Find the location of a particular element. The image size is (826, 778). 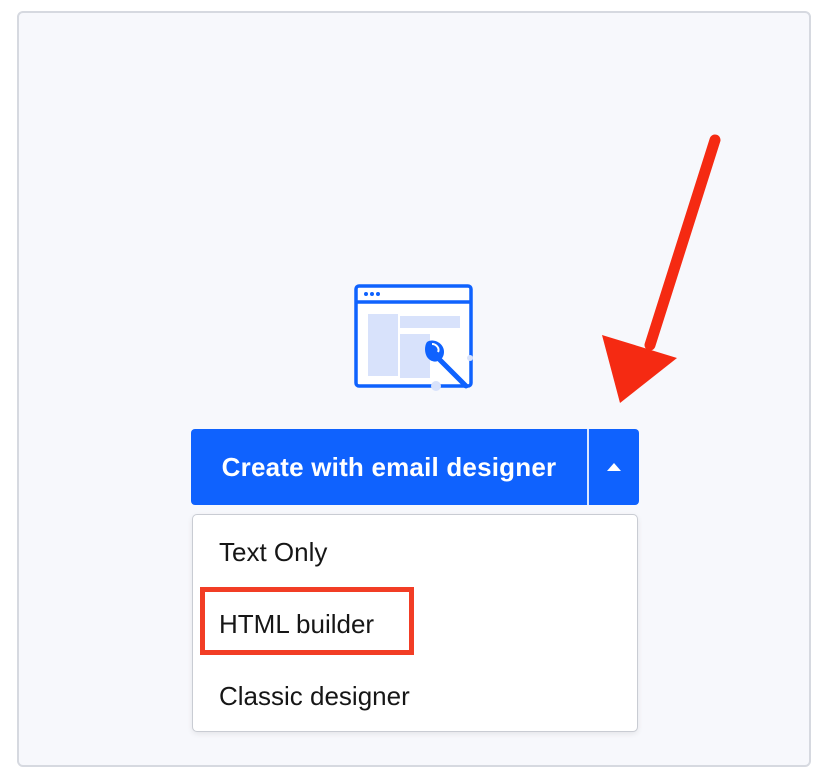

menu-item-text-only: Text Only is located at coordinates (273, 552).